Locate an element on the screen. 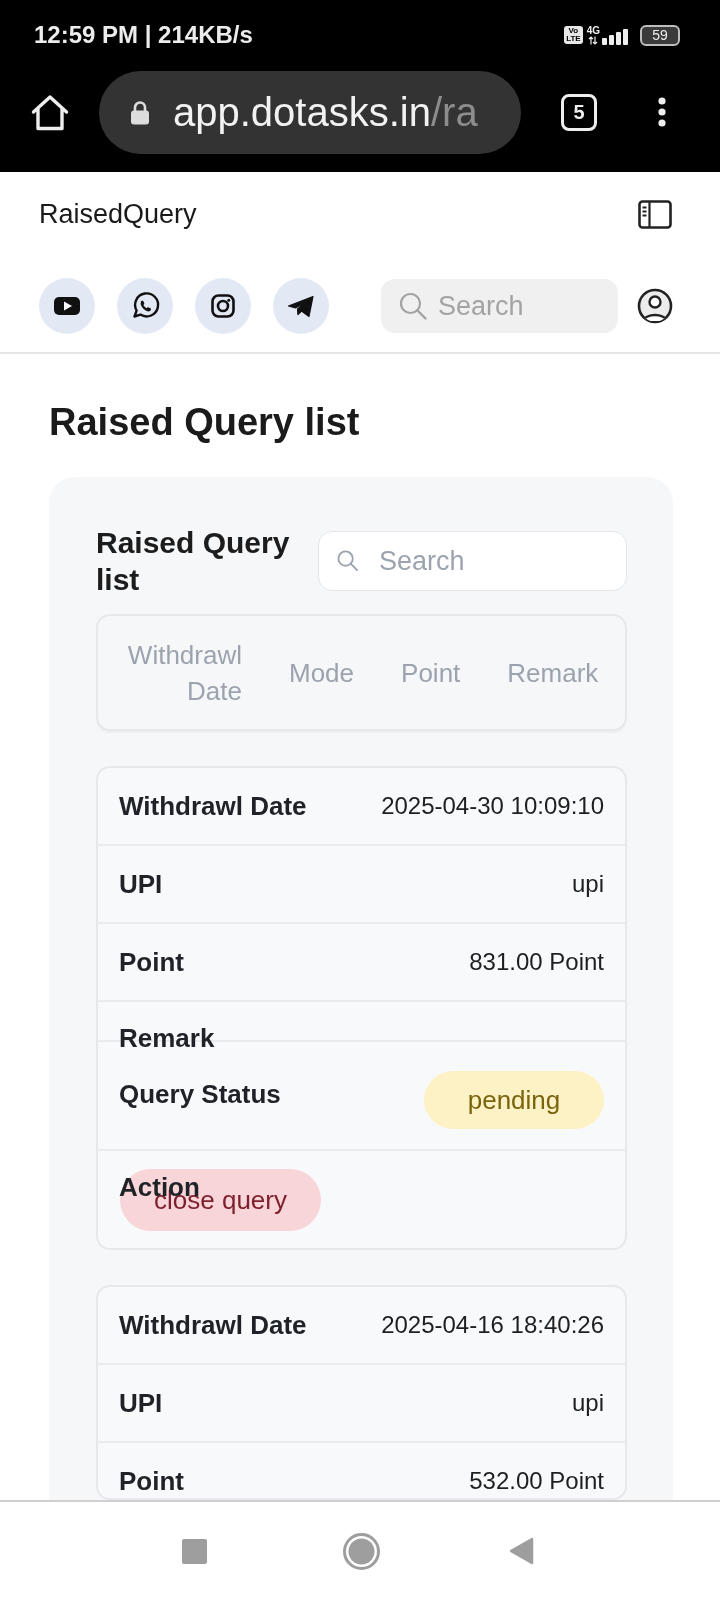 The width and height of the screenshot is (720, 1600). paper-plane-icon is located at coordinates (301, 306).